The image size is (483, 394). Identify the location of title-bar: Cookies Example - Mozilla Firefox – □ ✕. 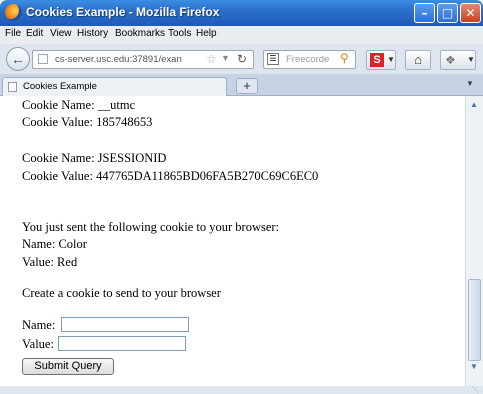
(241, 13).